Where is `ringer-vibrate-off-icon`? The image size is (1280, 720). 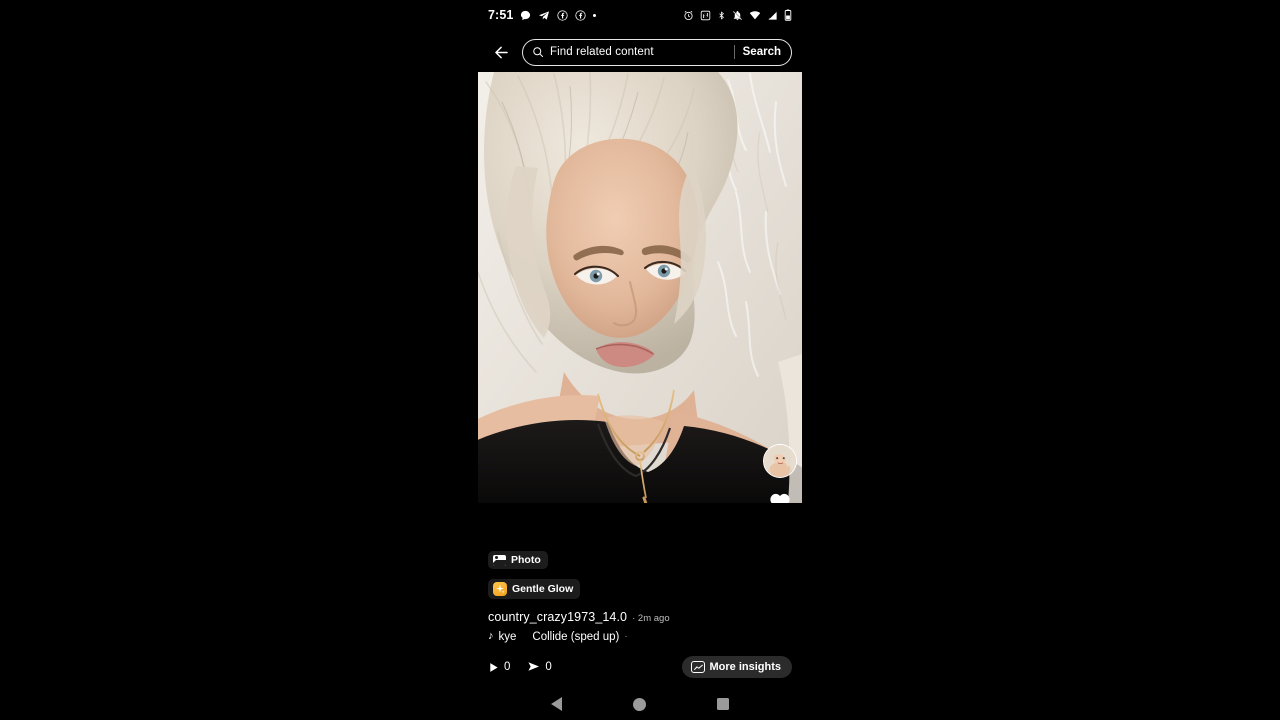
ringer-vibrate-off-icon is located at coordinates (737, 15).